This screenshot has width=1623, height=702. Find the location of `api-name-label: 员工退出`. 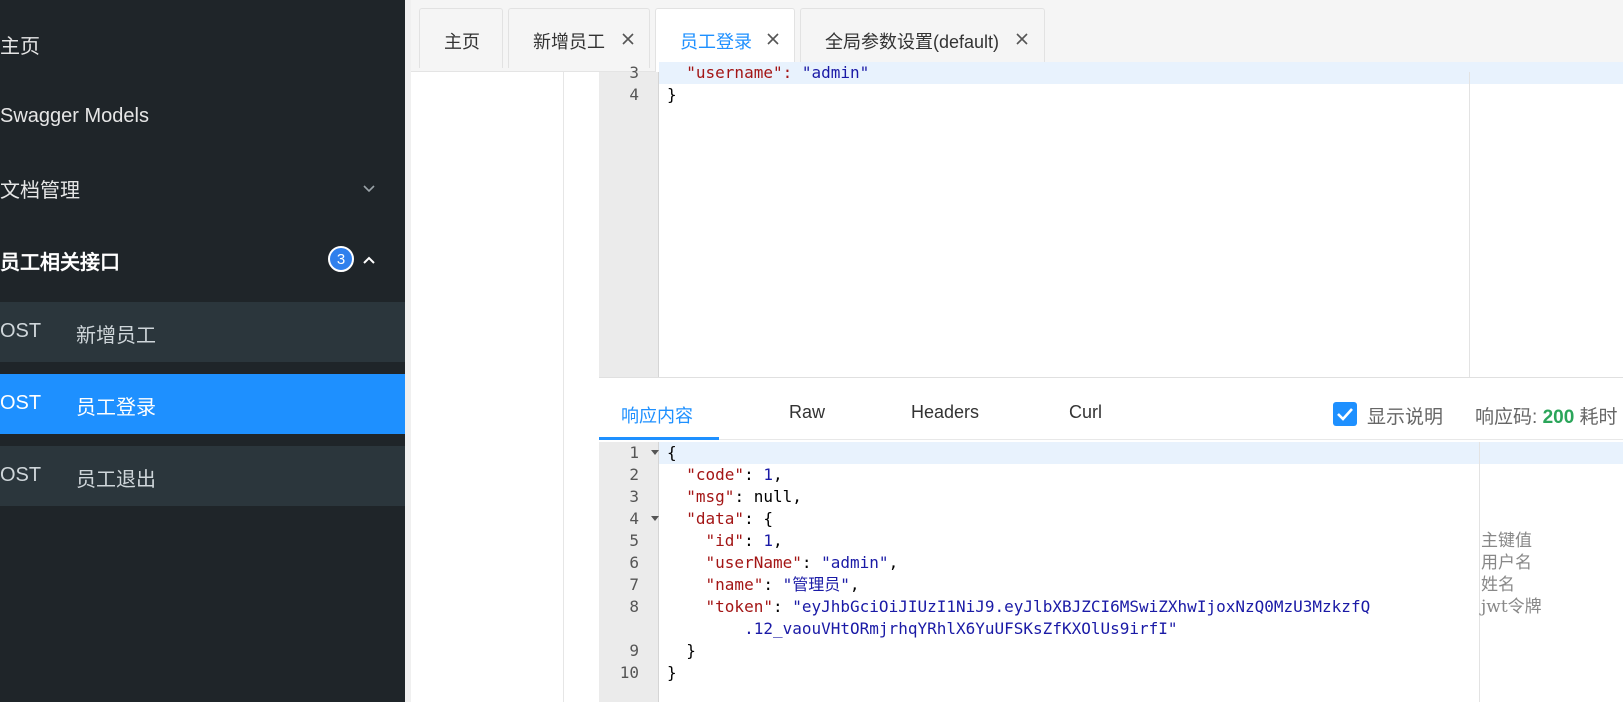

api-name-label: 员工退出 is located at coordinates (116, 480).